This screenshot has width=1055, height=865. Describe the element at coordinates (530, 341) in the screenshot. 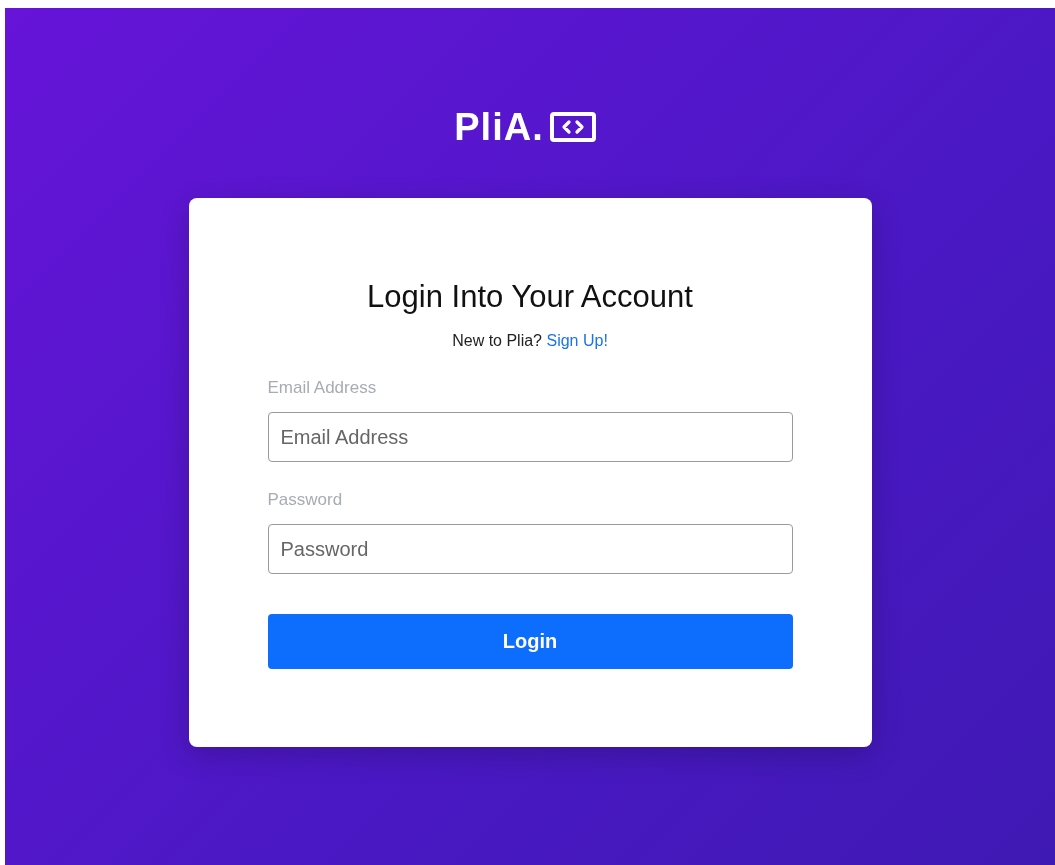

I see `signup-prompt: New to Plia? Sign Up!` at that location.